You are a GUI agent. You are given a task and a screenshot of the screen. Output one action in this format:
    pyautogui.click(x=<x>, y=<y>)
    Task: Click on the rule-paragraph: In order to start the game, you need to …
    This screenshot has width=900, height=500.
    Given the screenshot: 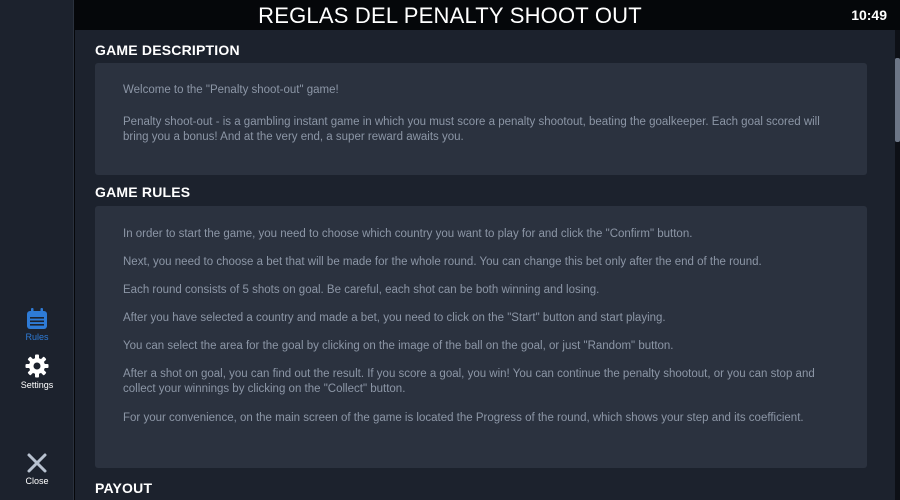 What is the action you would take?
    pyautogui.click(x=408, y=234)
    